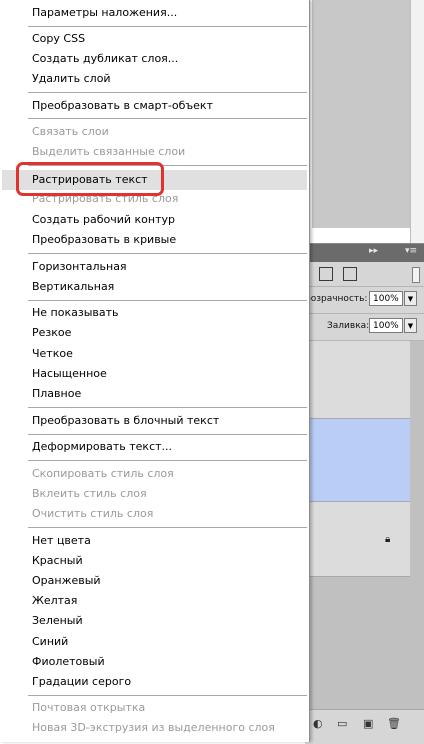 This screenshot has width=424, height=744. I want to click on menu-item-postcard: Почтовая открытка, so click(89, 707).